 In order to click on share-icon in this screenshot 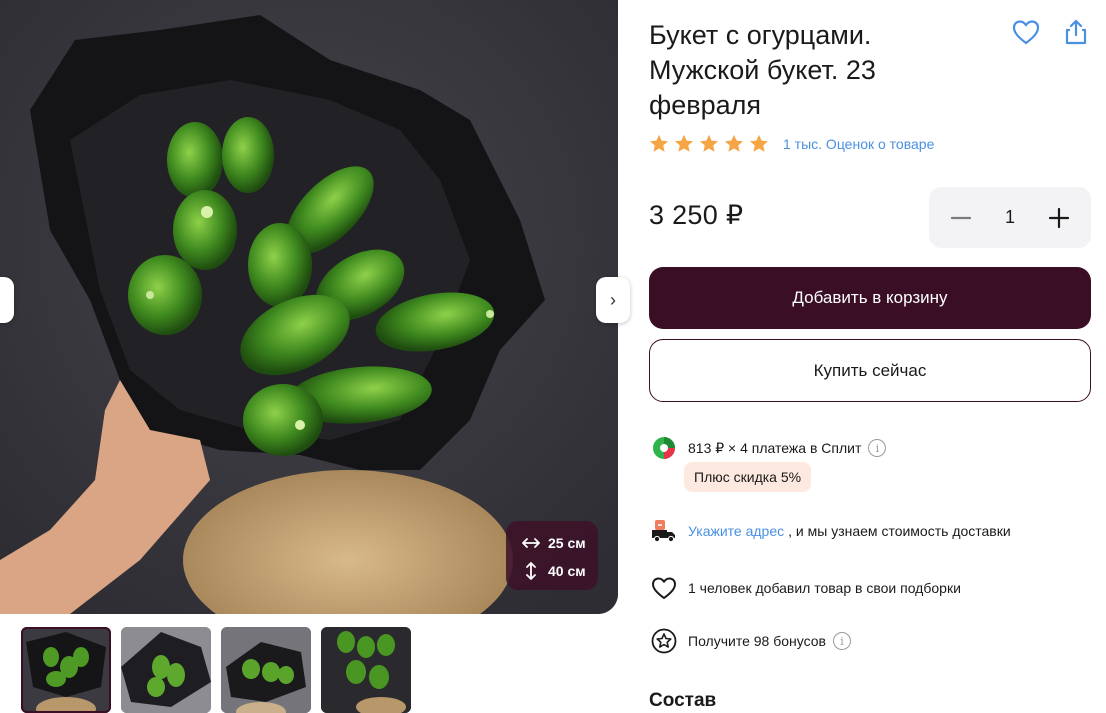, I will do `click(1076, 32)`.